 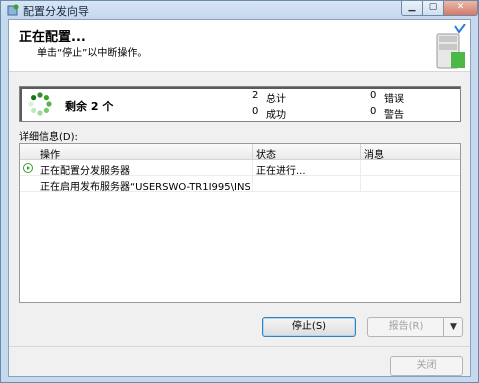 What do you see at coordinates (309, 327) in the screenshot?
I see `stop-button: 停止(S)` at bounding box center [309, 327].